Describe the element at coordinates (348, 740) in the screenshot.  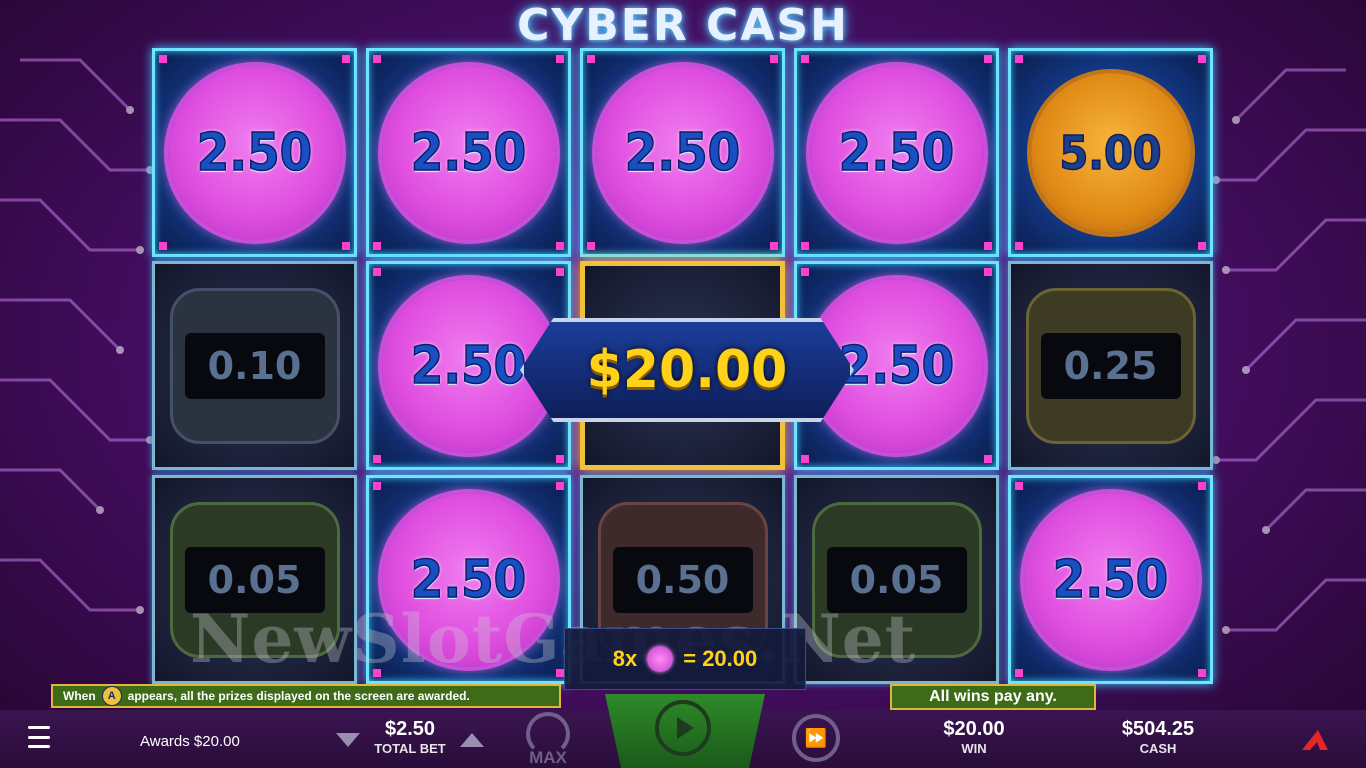
I see `bet-decrease-button` at that location.